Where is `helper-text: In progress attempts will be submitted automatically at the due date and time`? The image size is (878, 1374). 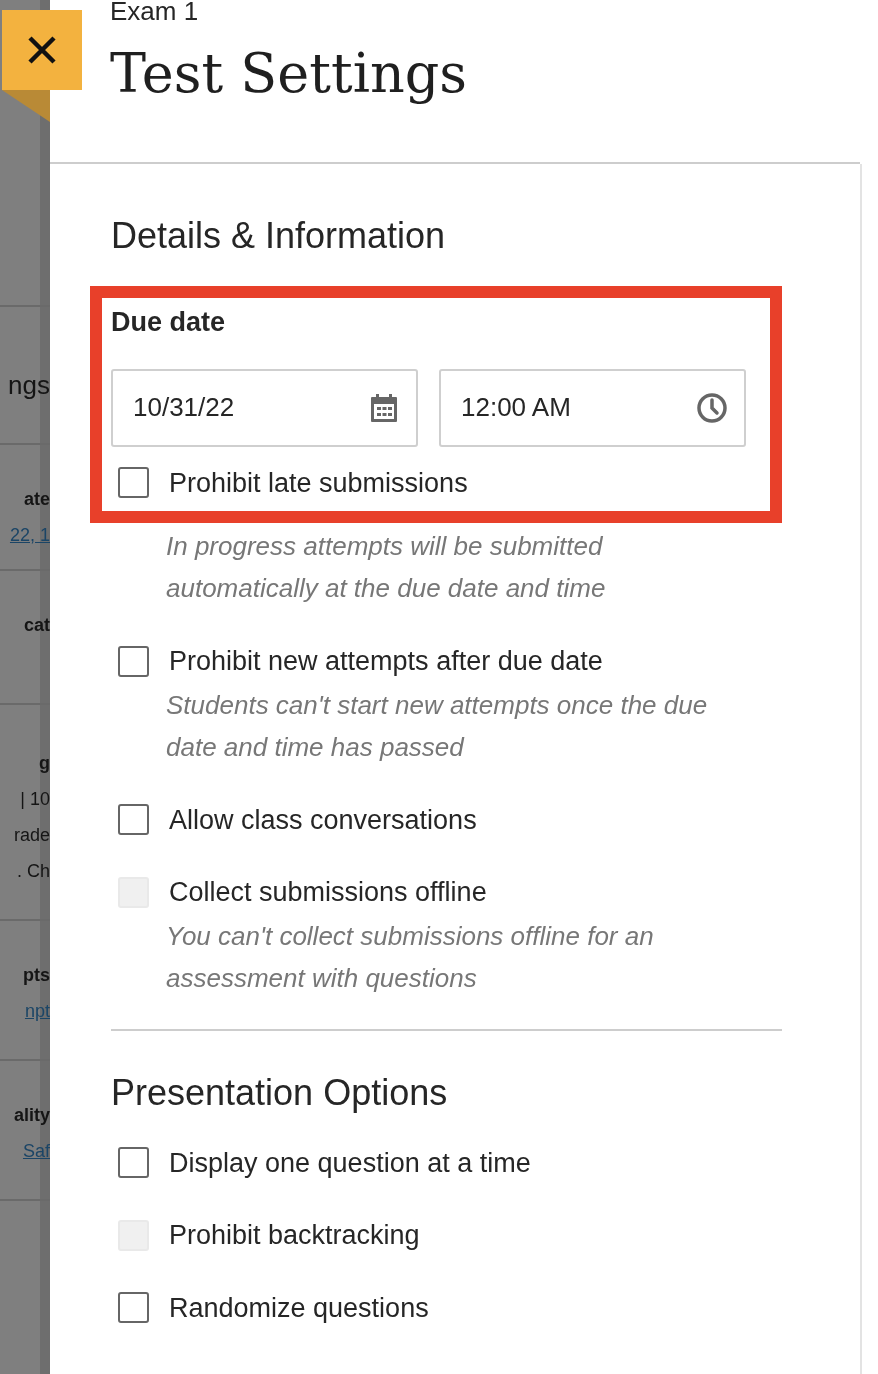
helper-text: In progress attempts will be submitted automatically at the due date and time is located at coordinates (386, 567).